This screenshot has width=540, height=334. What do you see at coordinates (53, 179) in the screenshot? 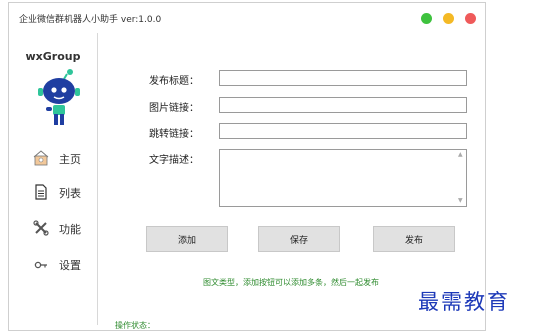
I see `sidebar: wxGroup 主页 列表 功能 设置` at bounding box center [53, 179].